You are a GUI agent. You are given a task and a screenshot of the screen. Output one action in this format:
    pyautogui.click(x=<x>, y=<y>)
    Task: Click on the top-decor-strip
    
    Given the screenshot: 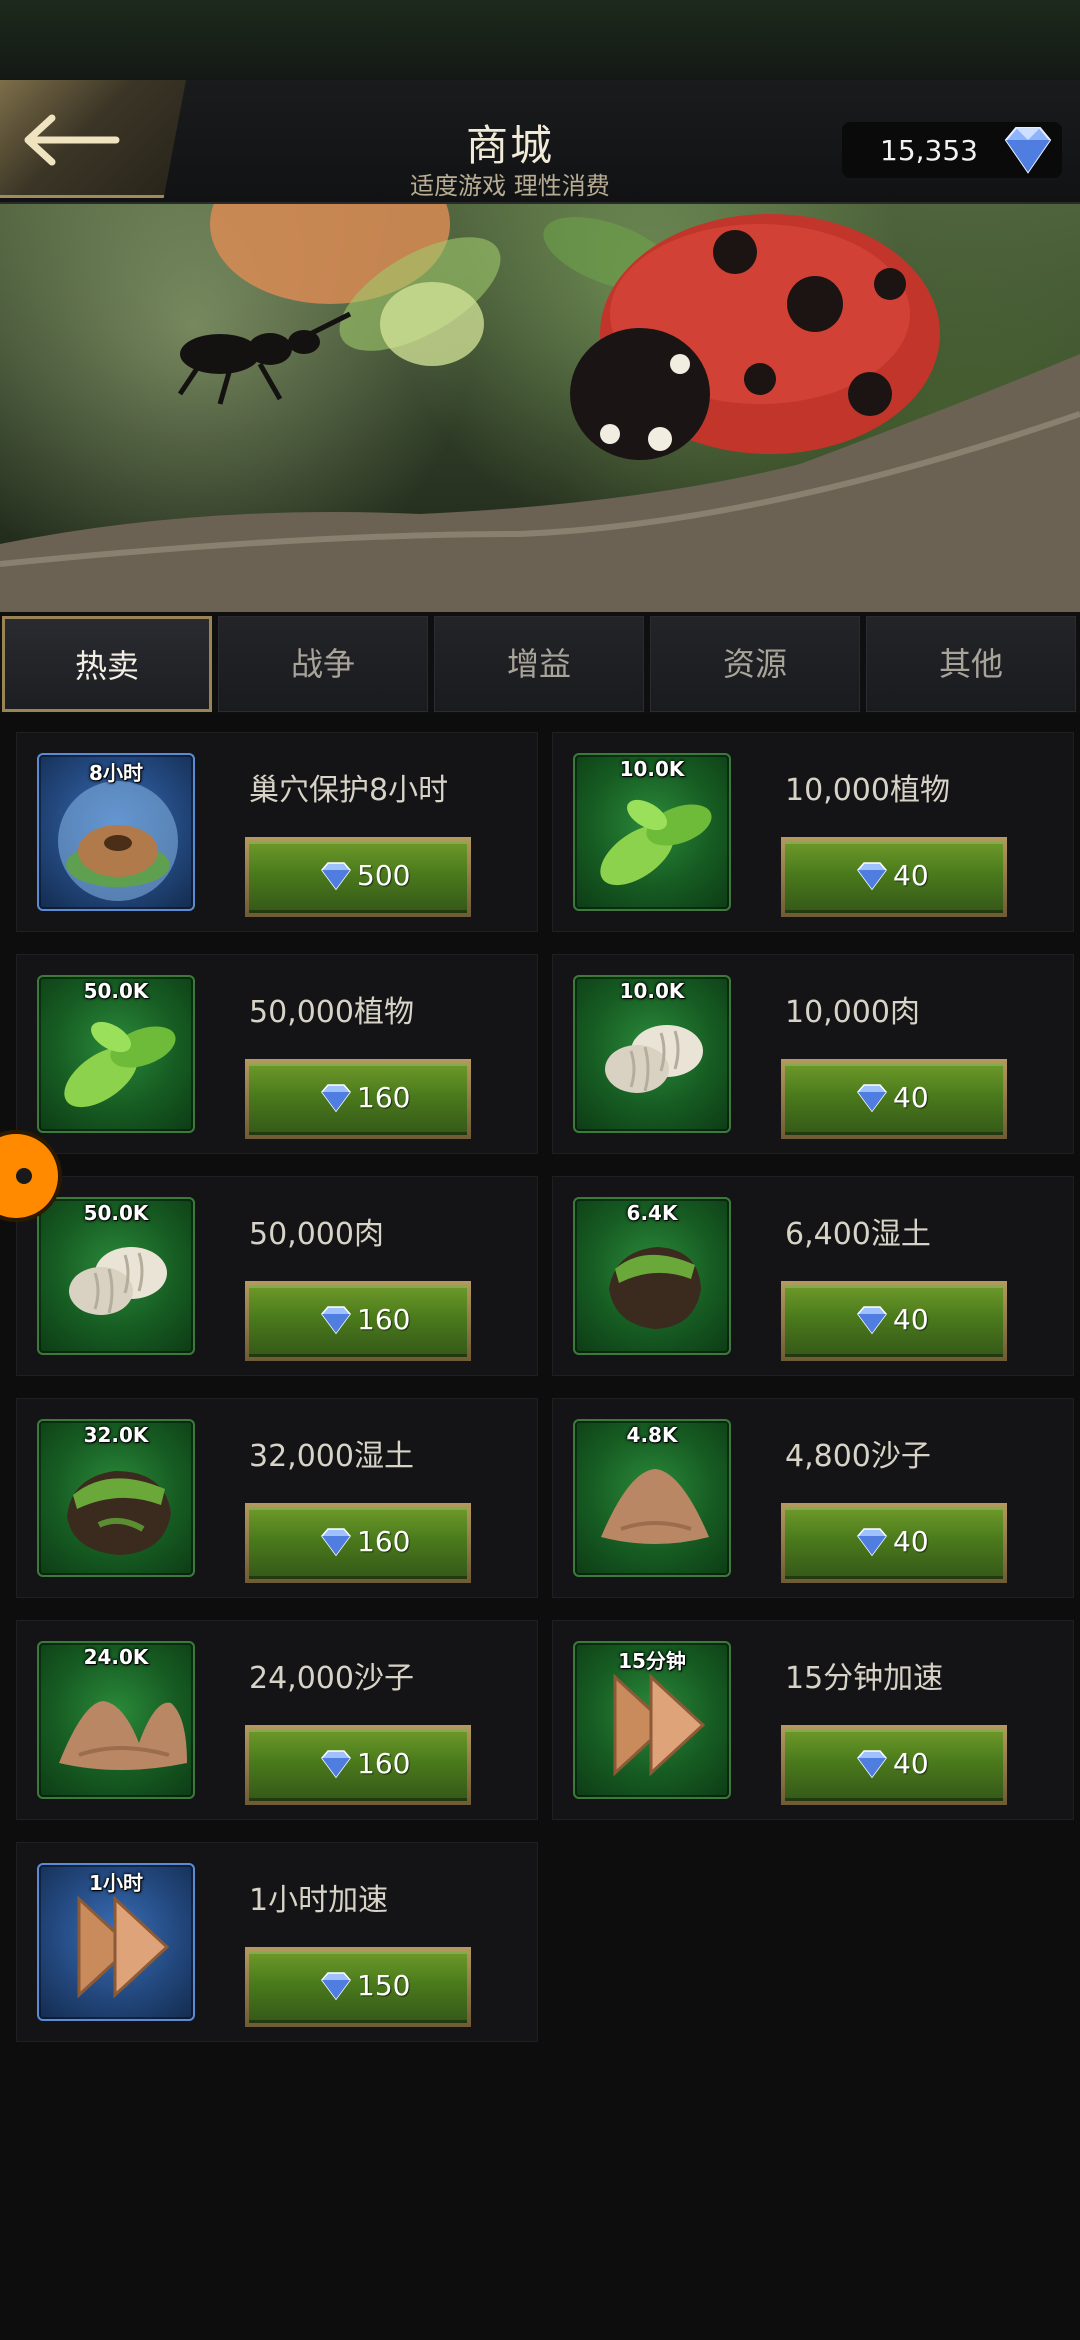 What is the action you would take?
    pyautogui.click(x=540, y=40)
    